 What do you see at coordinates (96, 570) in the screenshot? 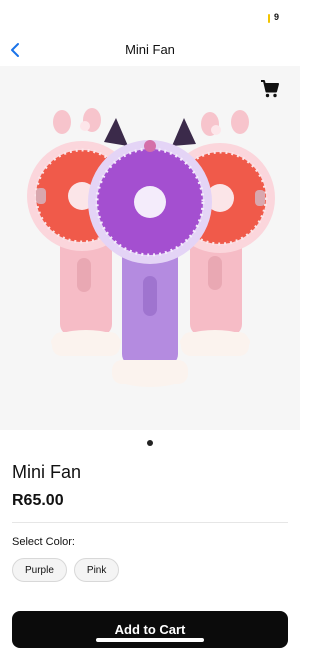
I see `color-option-pink: Pink` at bounding box center [96, 570].